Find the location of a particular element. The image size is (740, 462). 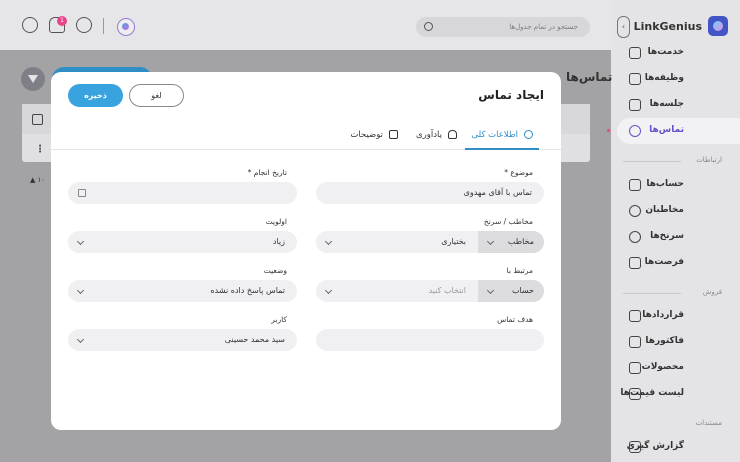

columns-icon is located at coordinates (37, 119).